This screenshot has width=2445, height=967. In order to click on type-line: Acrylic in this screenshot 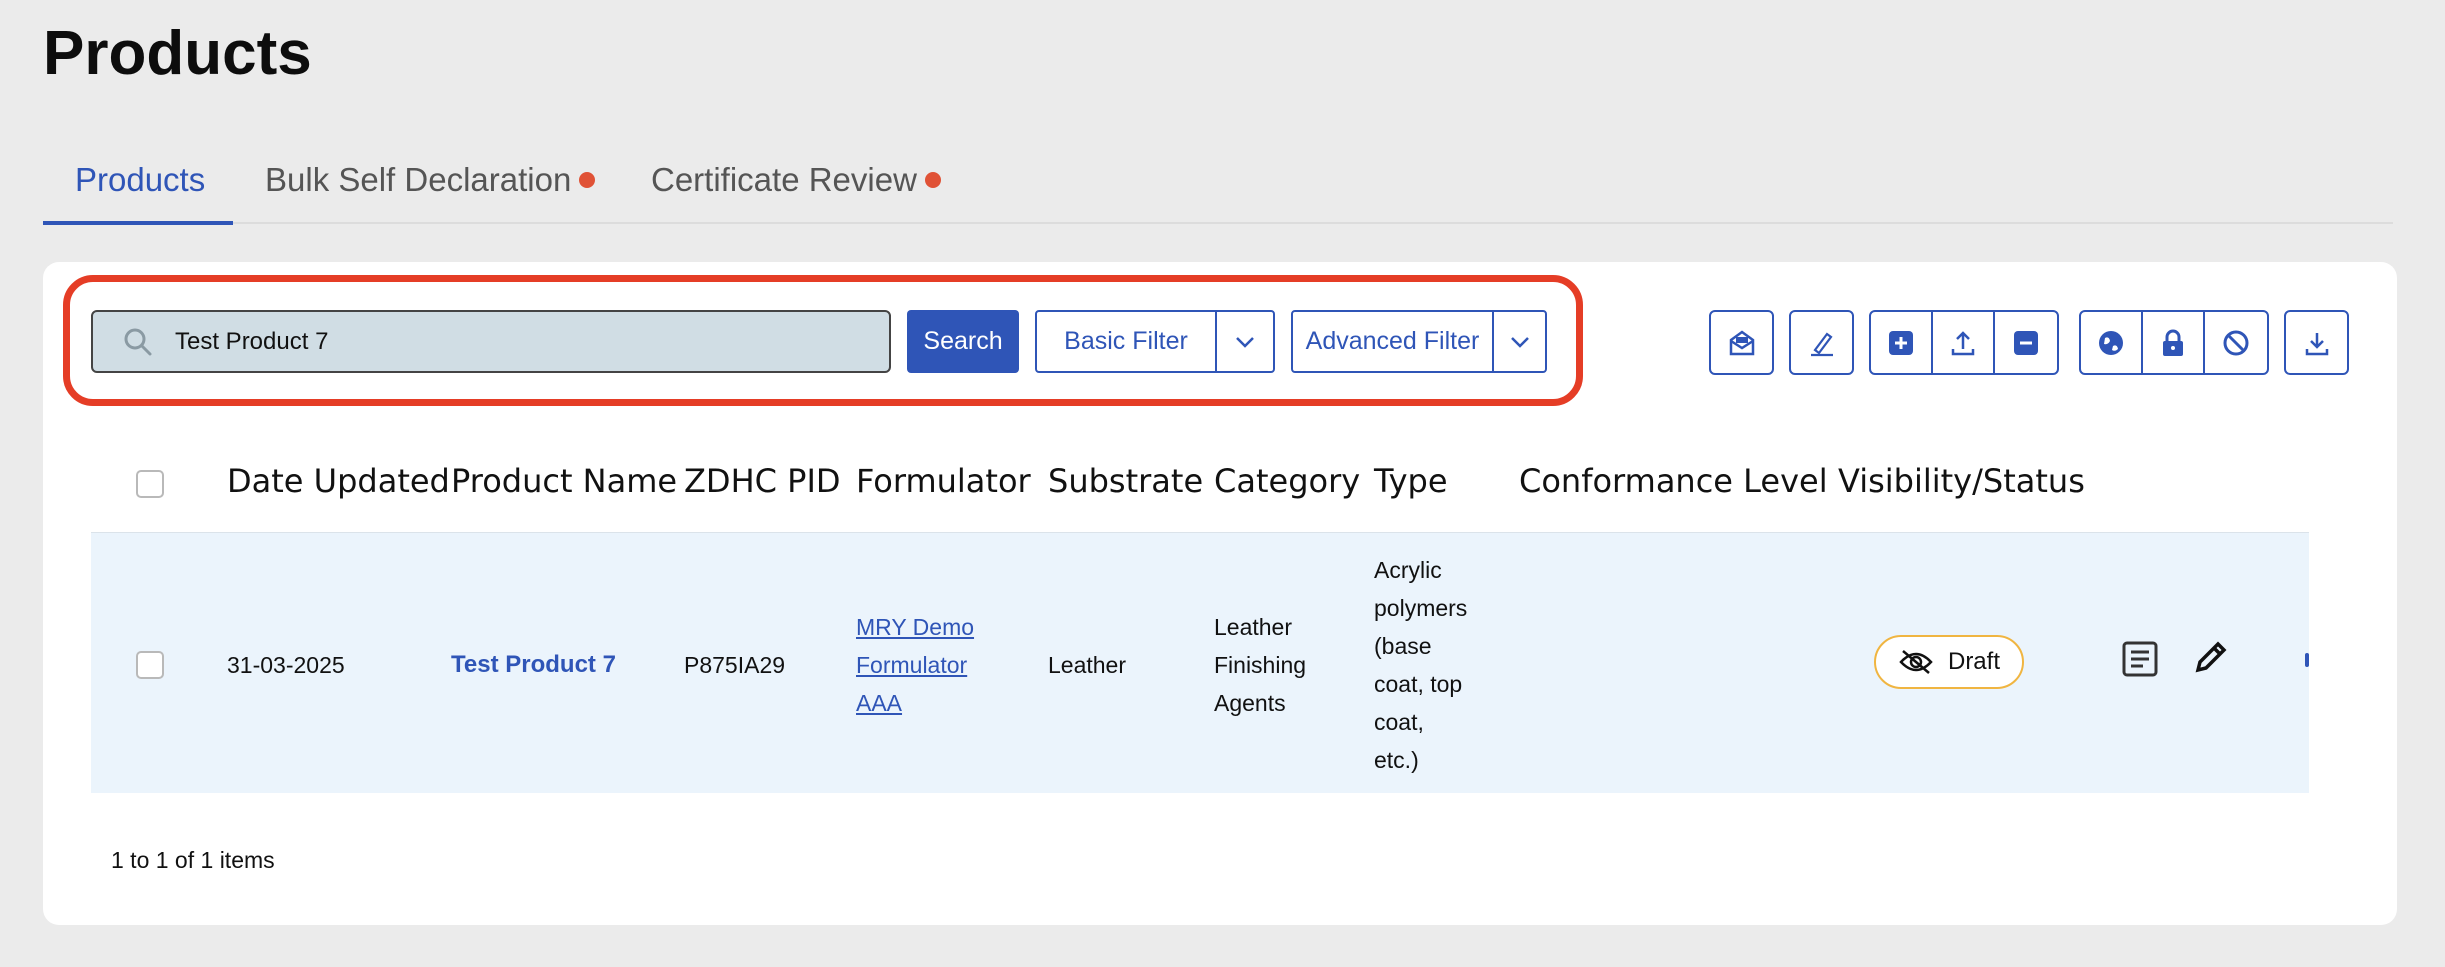, I will do `click(1408, 570)`.